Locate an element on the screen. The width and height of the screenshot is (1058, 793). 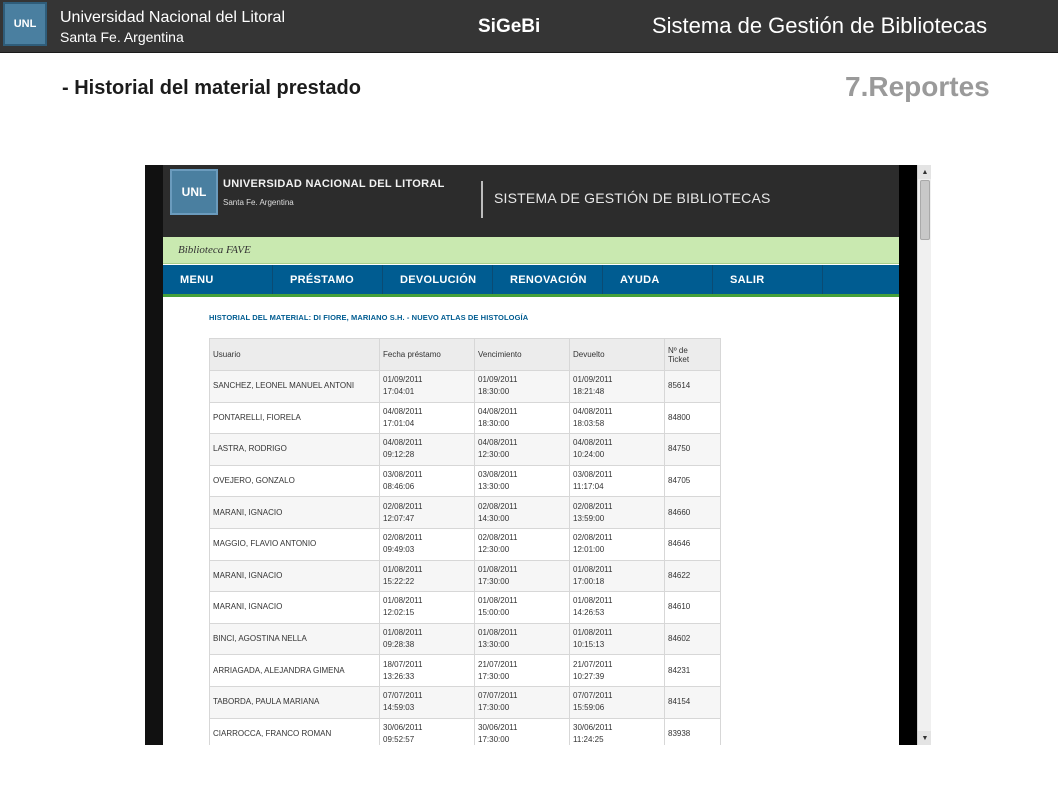
cell-fecha-prestamo: 01/08/2011 09:28:38 is located at coordinates (427, 639).